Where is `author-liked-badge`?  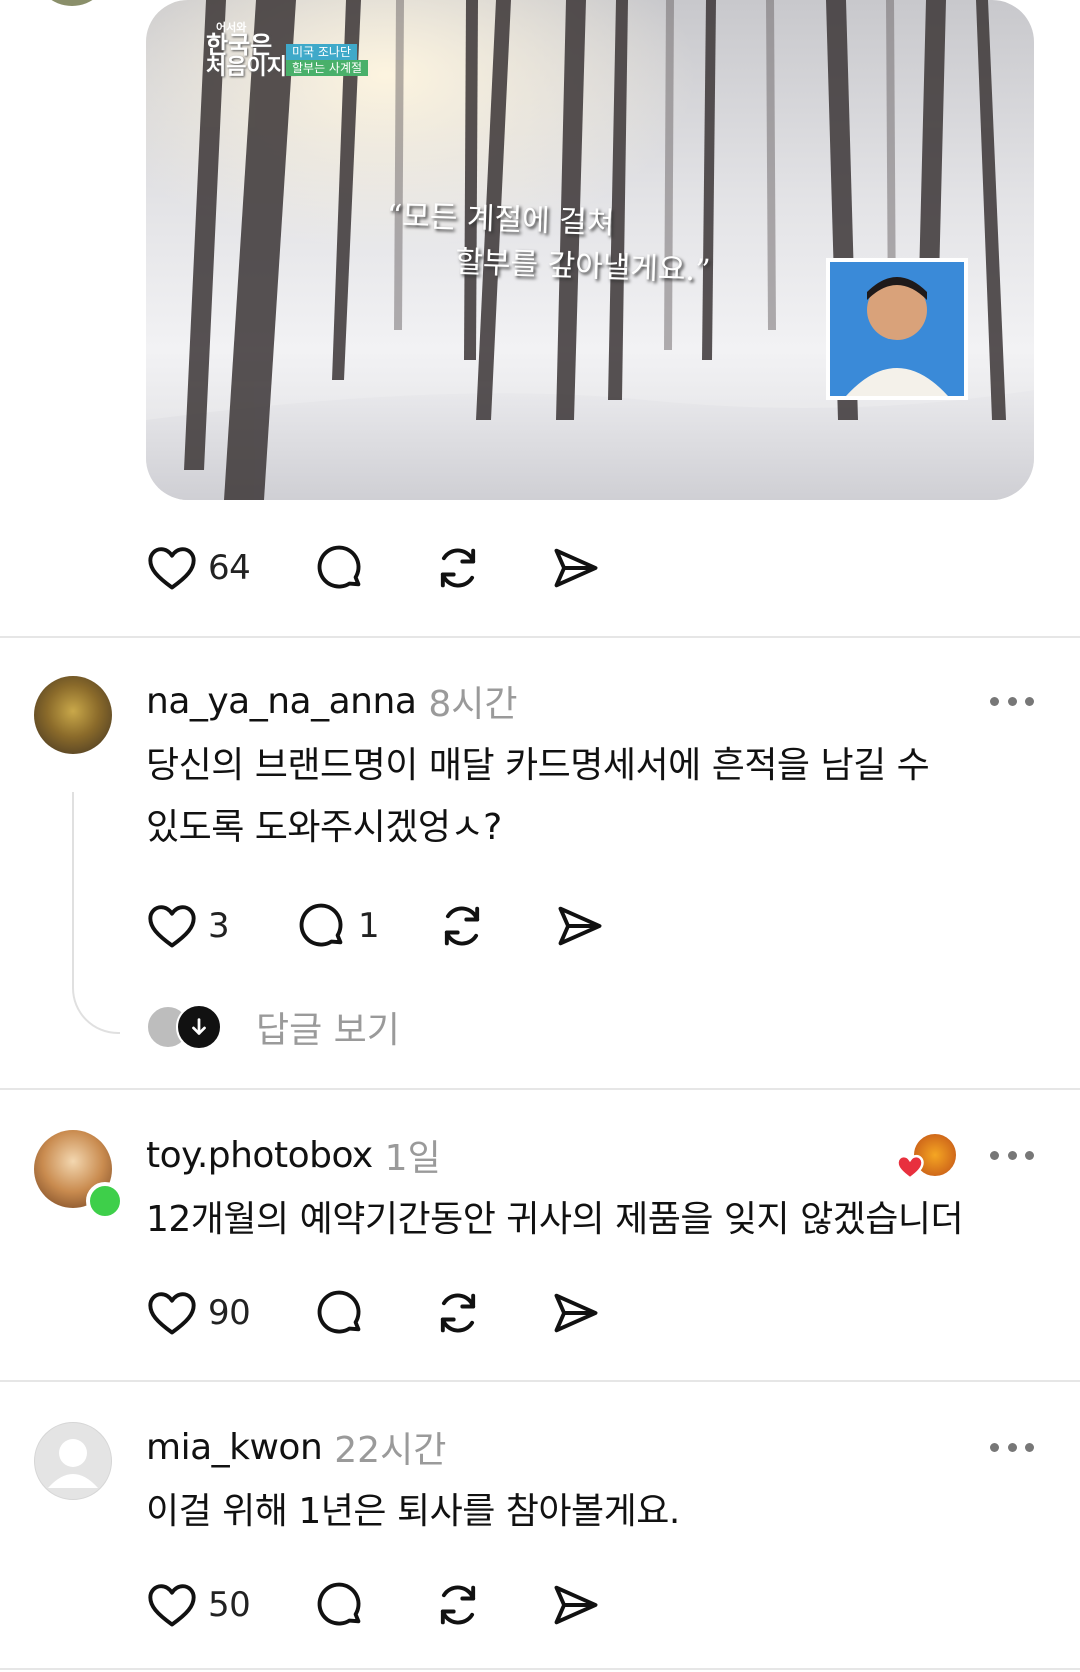 author-liked-badge is located at coordinates (926, 1158).